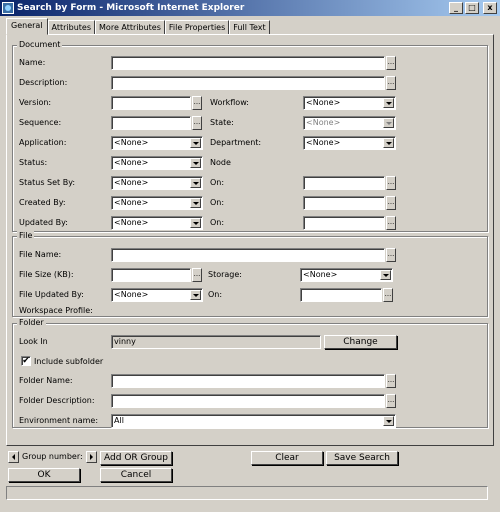 Image resolution: width=500 pixels, height=512 pixels. I want to click on tab-general: General, so click(27, 26).